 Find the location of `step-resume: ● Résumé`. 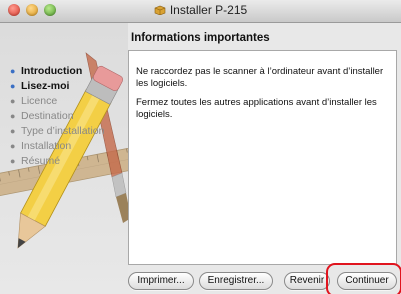

step-resume: ● Résumé is located at coordinates (57, 162).